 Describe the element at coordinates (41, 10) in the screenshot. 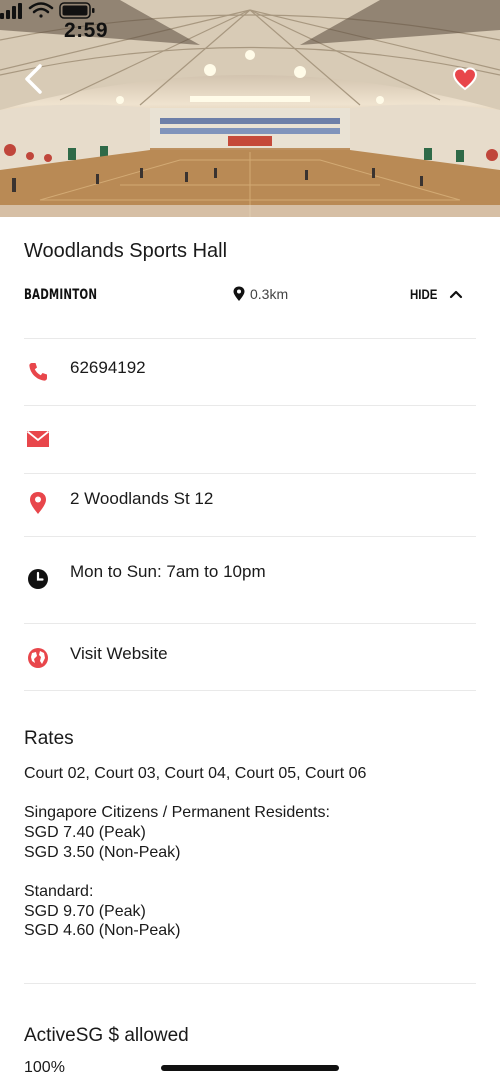

I see `wifi-icon` at that location.